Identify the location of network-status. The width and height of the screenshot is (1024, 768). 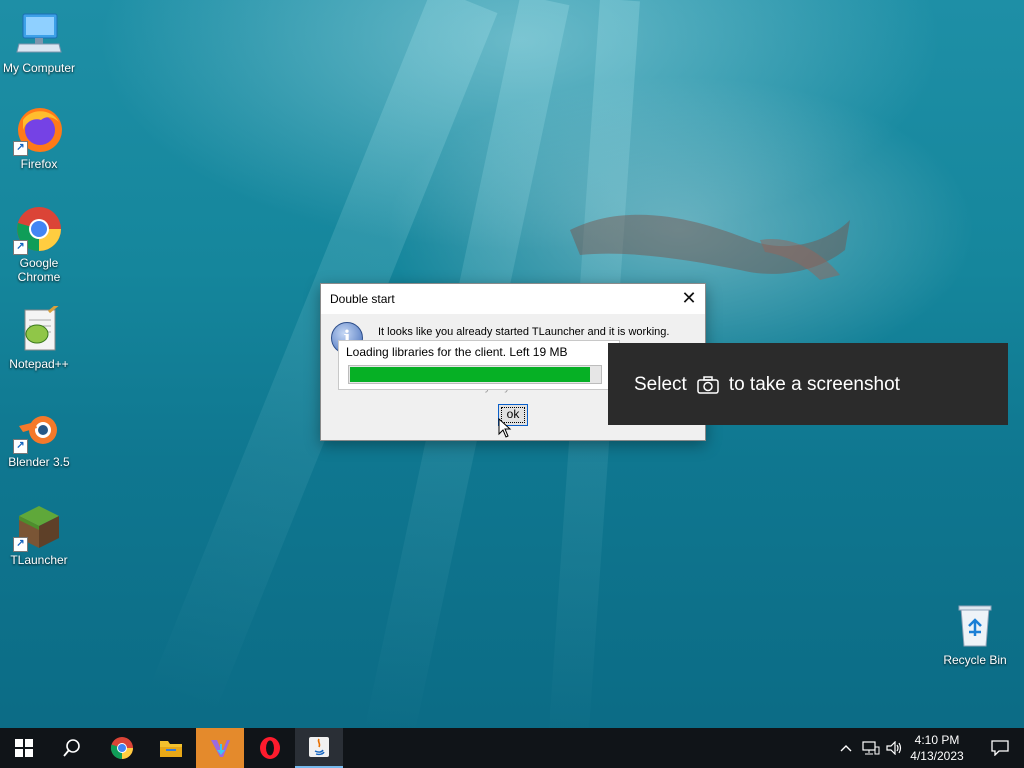
(871, 748).